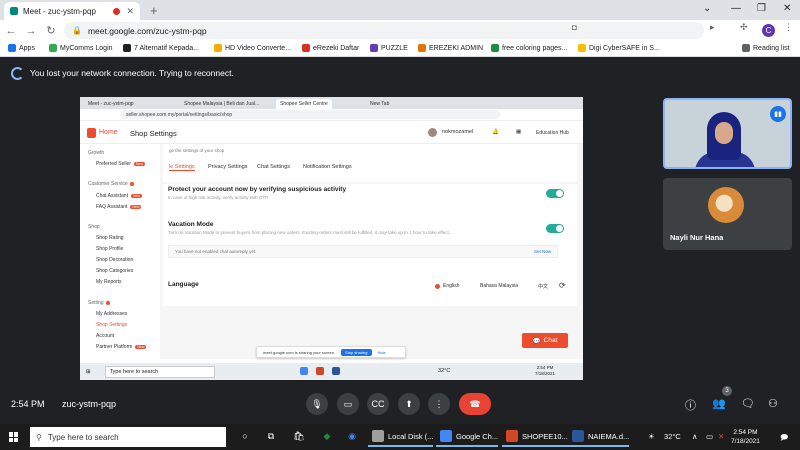 The height and width of the screenshot is (450, 800). What do you see at coordinates (336, 371) in the screenshot?
I see `presented-word-icon` at bounding box center [336, 371].